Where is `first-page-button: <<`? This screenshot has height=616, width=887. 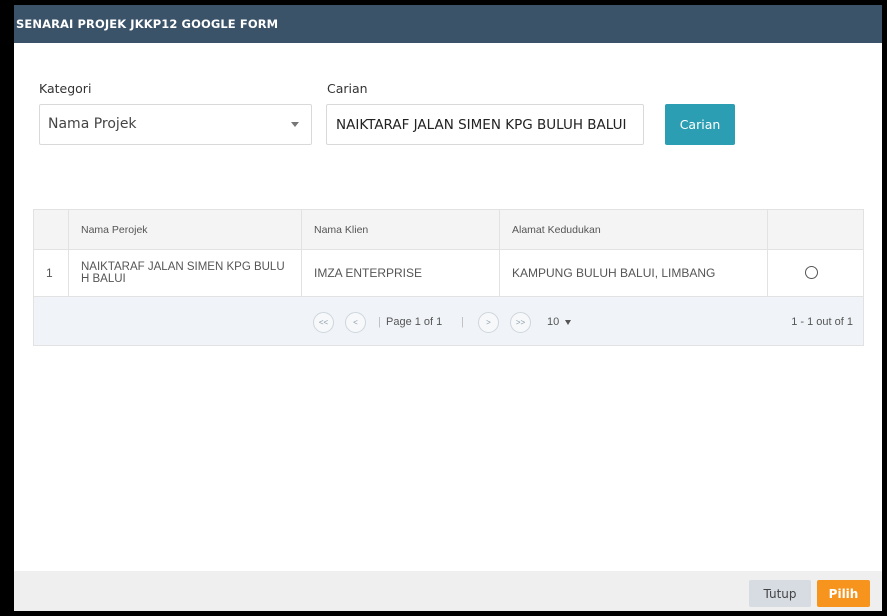 first-page-button: << is located at coordinates (323, 322).